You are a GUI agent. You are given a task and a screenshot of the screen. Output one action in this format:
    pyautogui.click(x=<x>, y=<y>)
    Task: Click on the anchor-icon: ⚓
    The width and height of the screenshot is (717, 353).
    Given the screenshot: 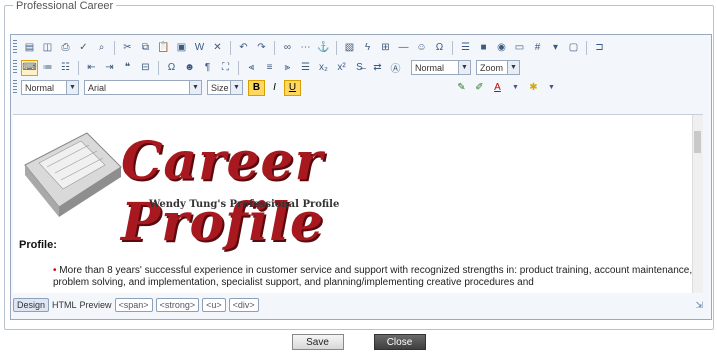 What is the action you would take?
    pyautogui.click(x=323, y=48)
    